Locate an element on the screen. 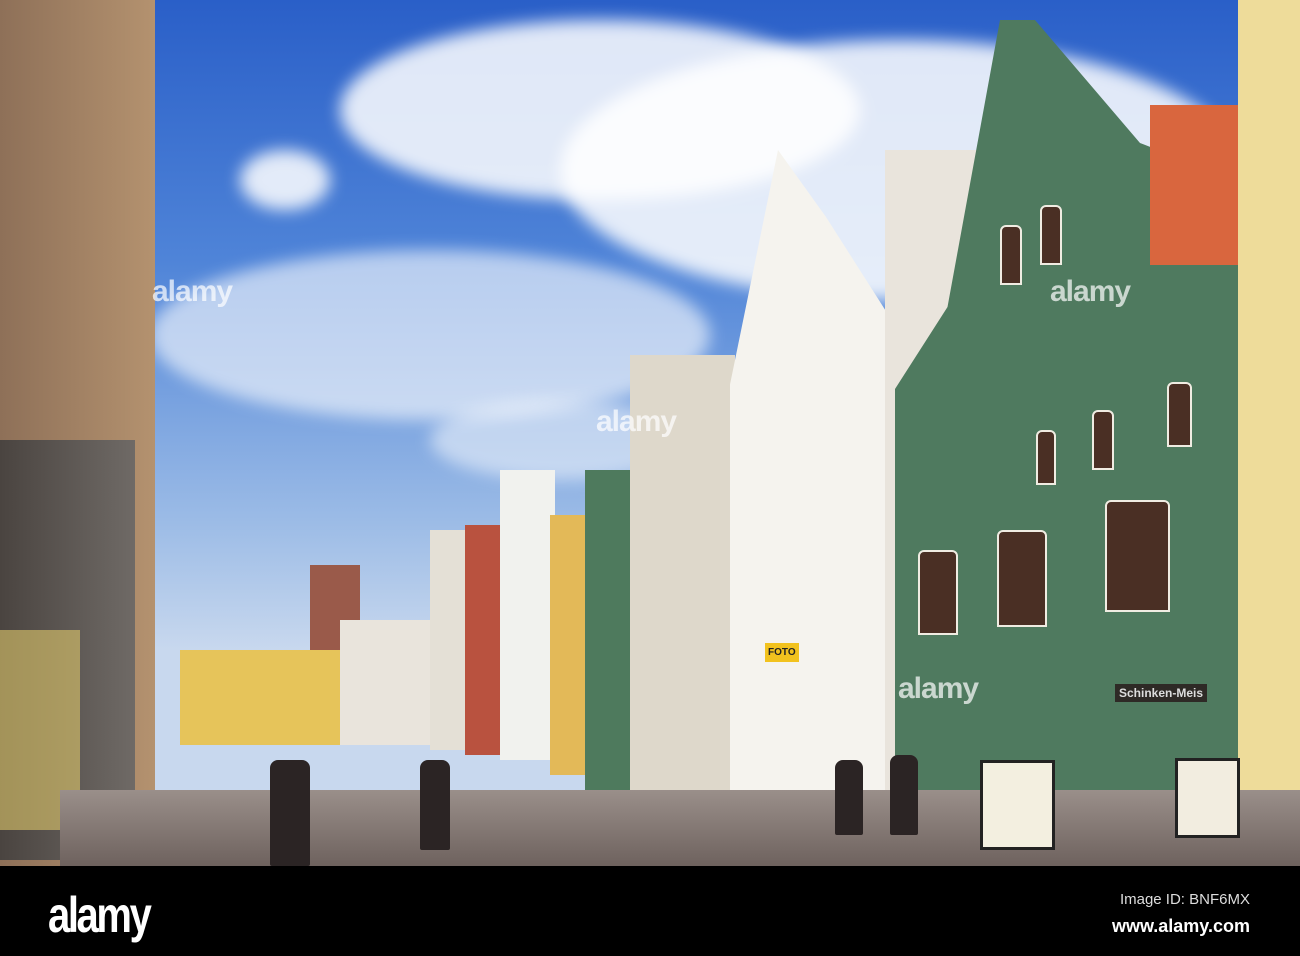  white-house is located at coordinates (527, 615).